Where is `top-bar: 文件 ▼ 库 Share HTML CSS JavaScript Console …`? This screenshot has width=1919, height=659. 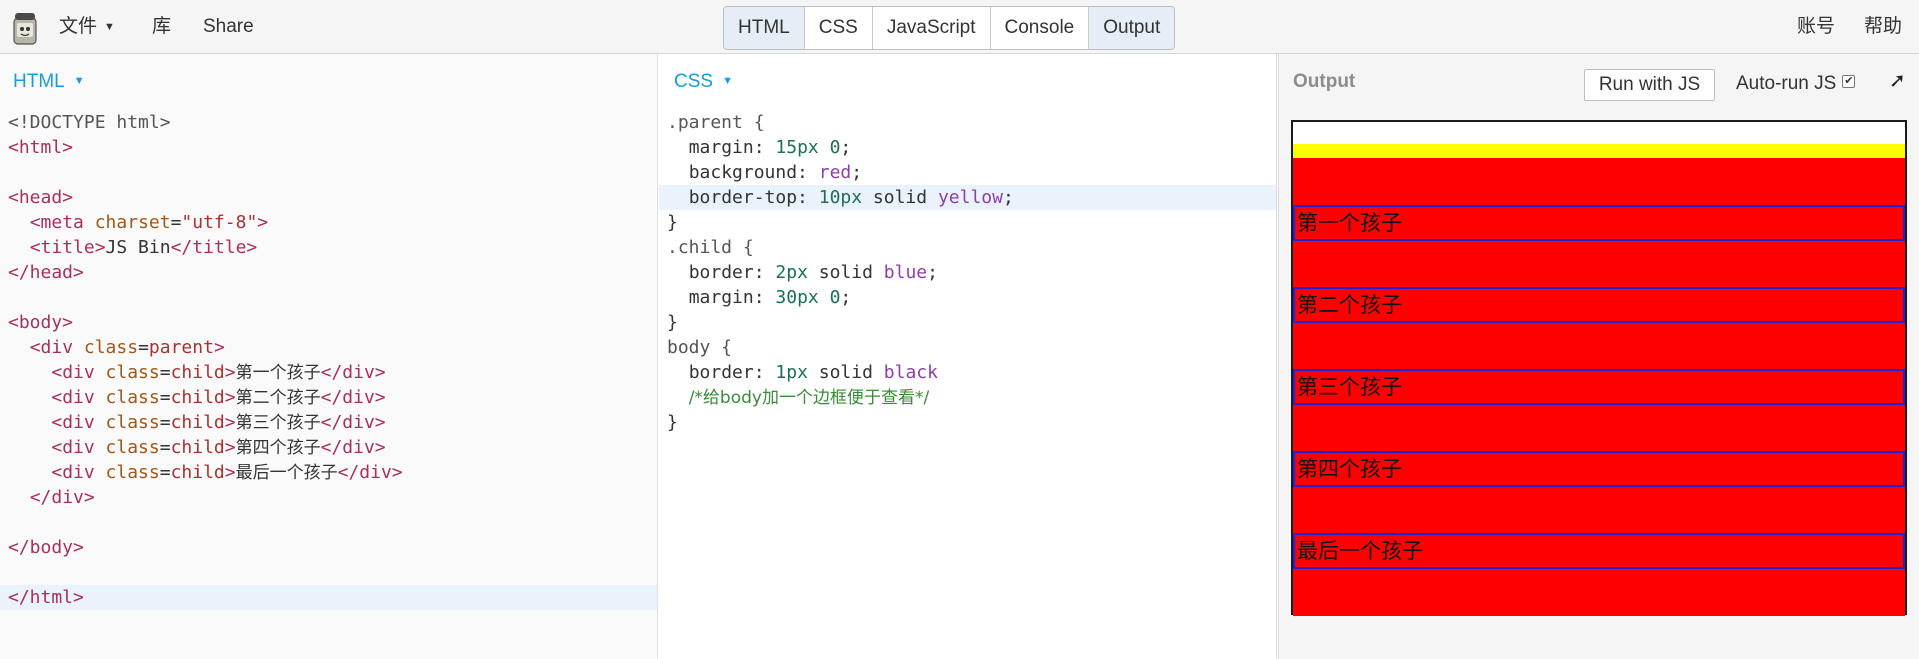
top-bar: 文件 ▼ 库 Share HTML CSS JavaScript Console … is located at coordinates (959, 27).